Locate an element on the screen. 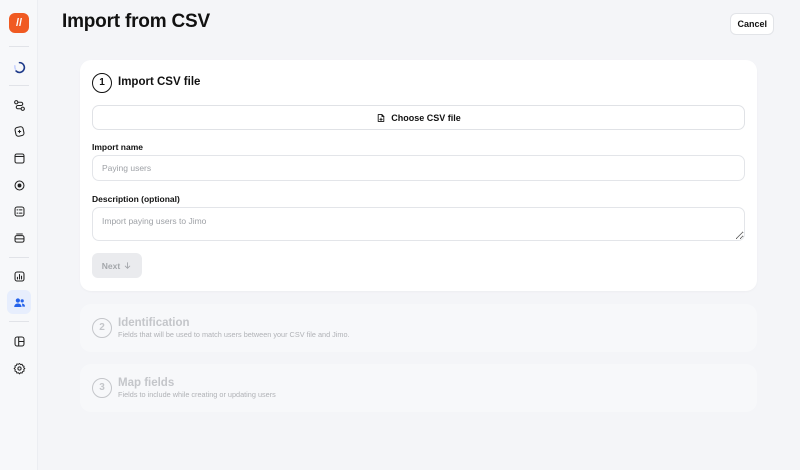 The height and width of the screenshot is (470, 800). description-label: Description (optional) is located at coordinates (136, 199).